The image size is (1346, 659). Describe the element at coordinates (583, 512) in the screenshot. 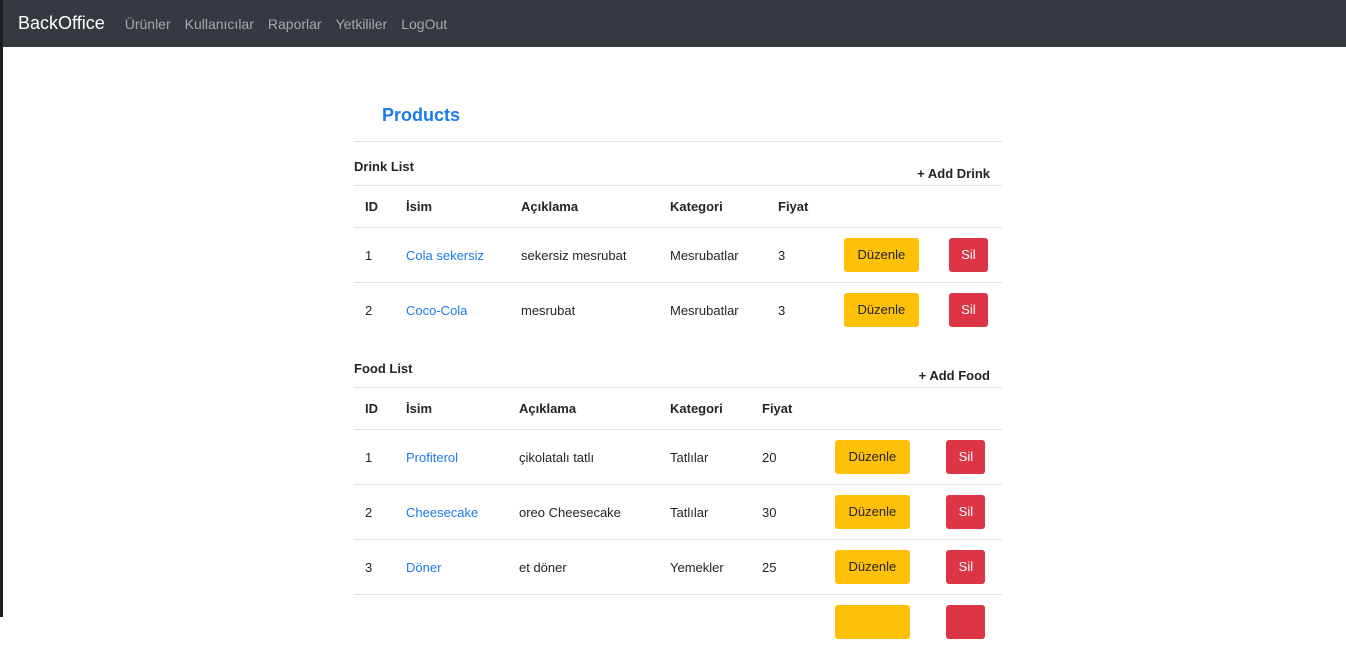

I see `cell-description: oreo Cheesecake` at that location.